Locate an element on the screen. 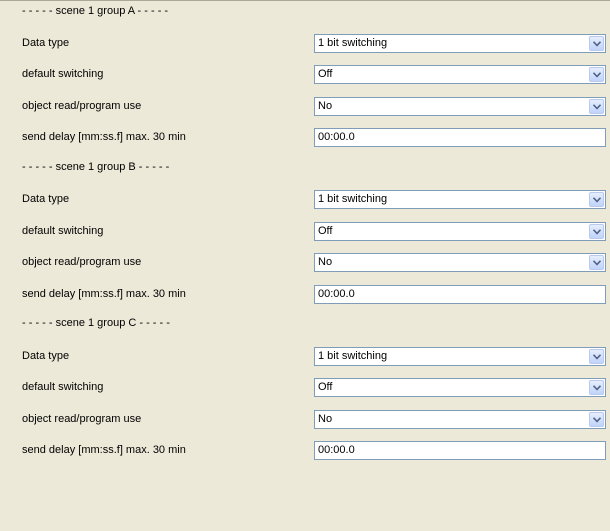  group-a-object-read-row: object read/program use No is located at coordinates (305, 106).